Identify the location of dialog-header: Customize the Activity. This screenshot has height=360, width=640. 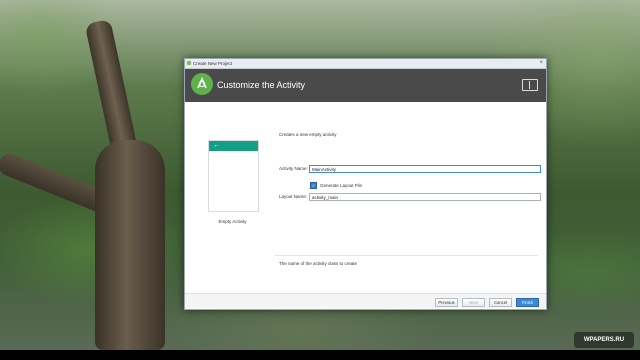
(365, 85).